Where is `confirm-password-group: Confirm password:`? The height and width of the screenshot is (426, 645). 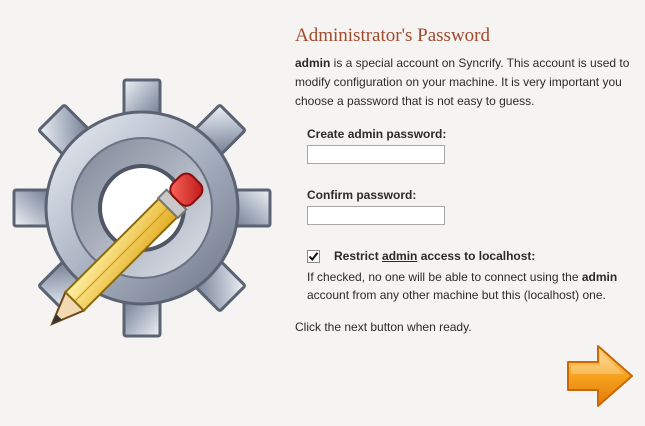
confirm-password-group: Confirm password: is located at coordinates (471, 206).